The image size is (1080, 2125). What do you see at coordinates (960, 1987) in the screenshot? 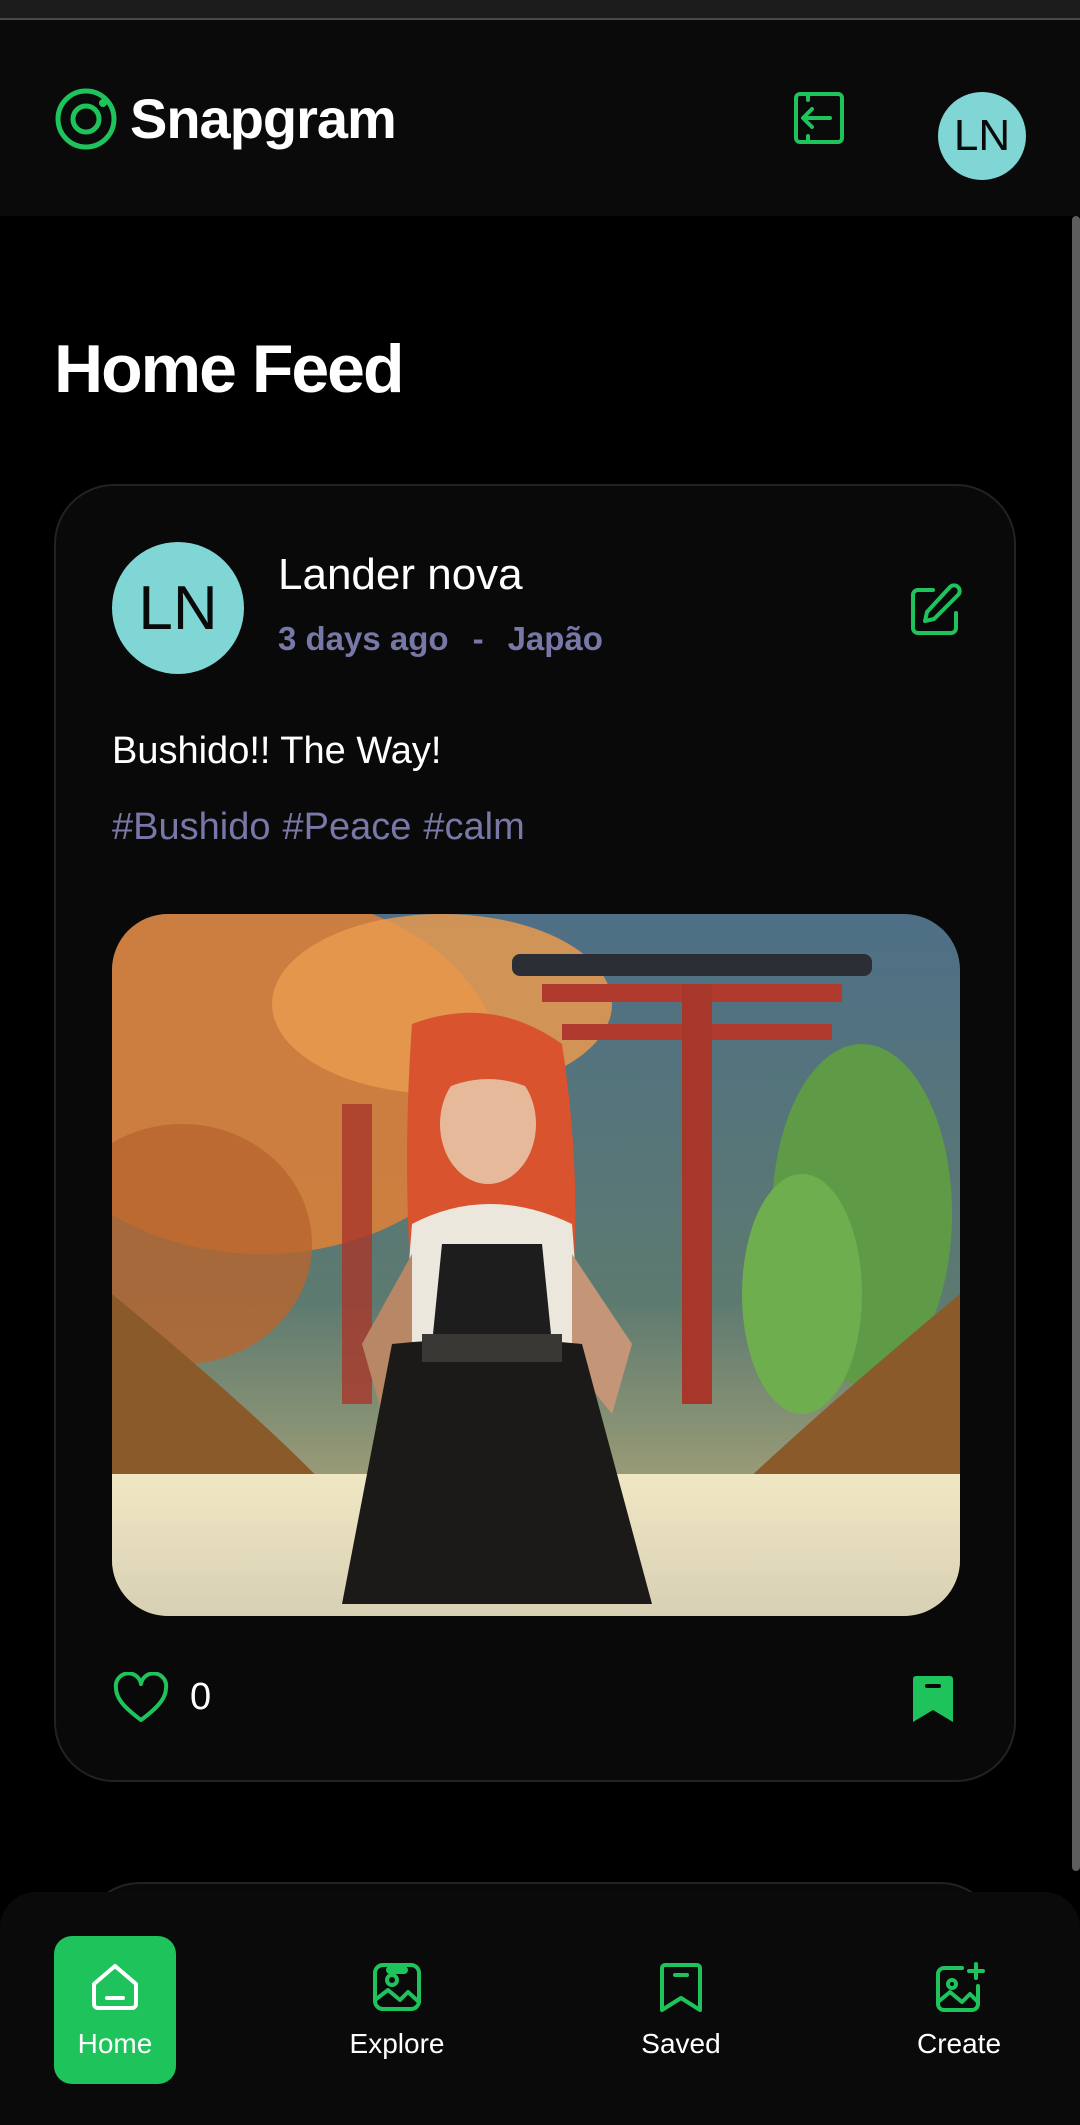
I see `create-post-icon` at bounding box center [960, 1987].